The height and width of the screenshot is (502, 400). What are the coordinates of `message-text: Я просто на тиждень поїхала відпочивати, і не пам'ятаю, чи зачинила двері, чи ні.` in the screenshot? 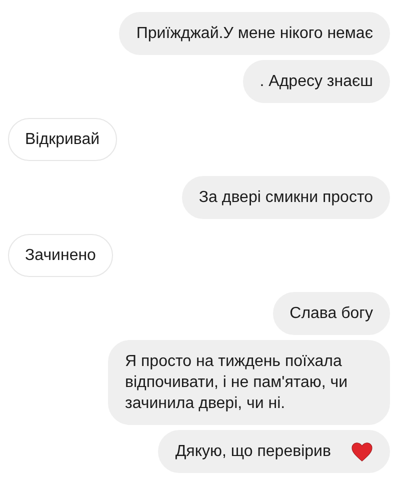 It's located at (237, 383).